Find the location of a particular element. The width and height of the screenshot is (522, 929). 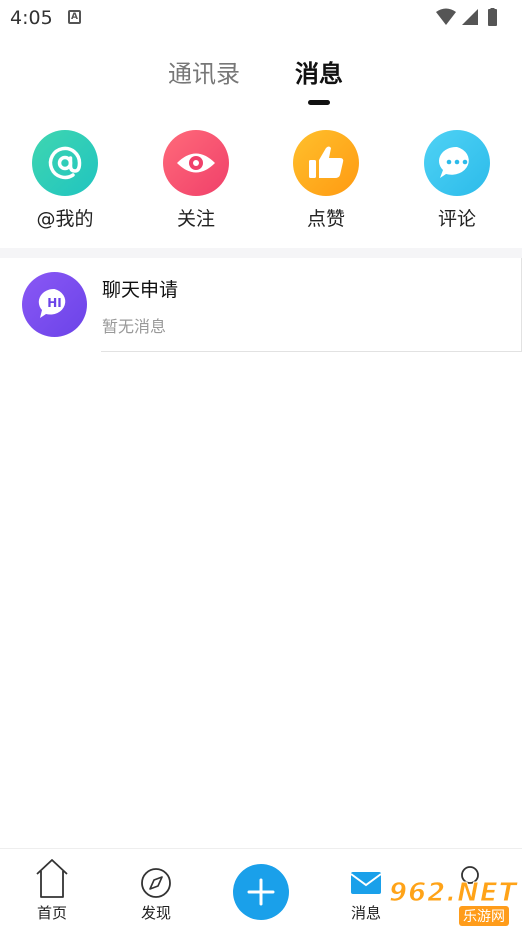

tab-messages: 消息 is located at coordinates (319, 71).